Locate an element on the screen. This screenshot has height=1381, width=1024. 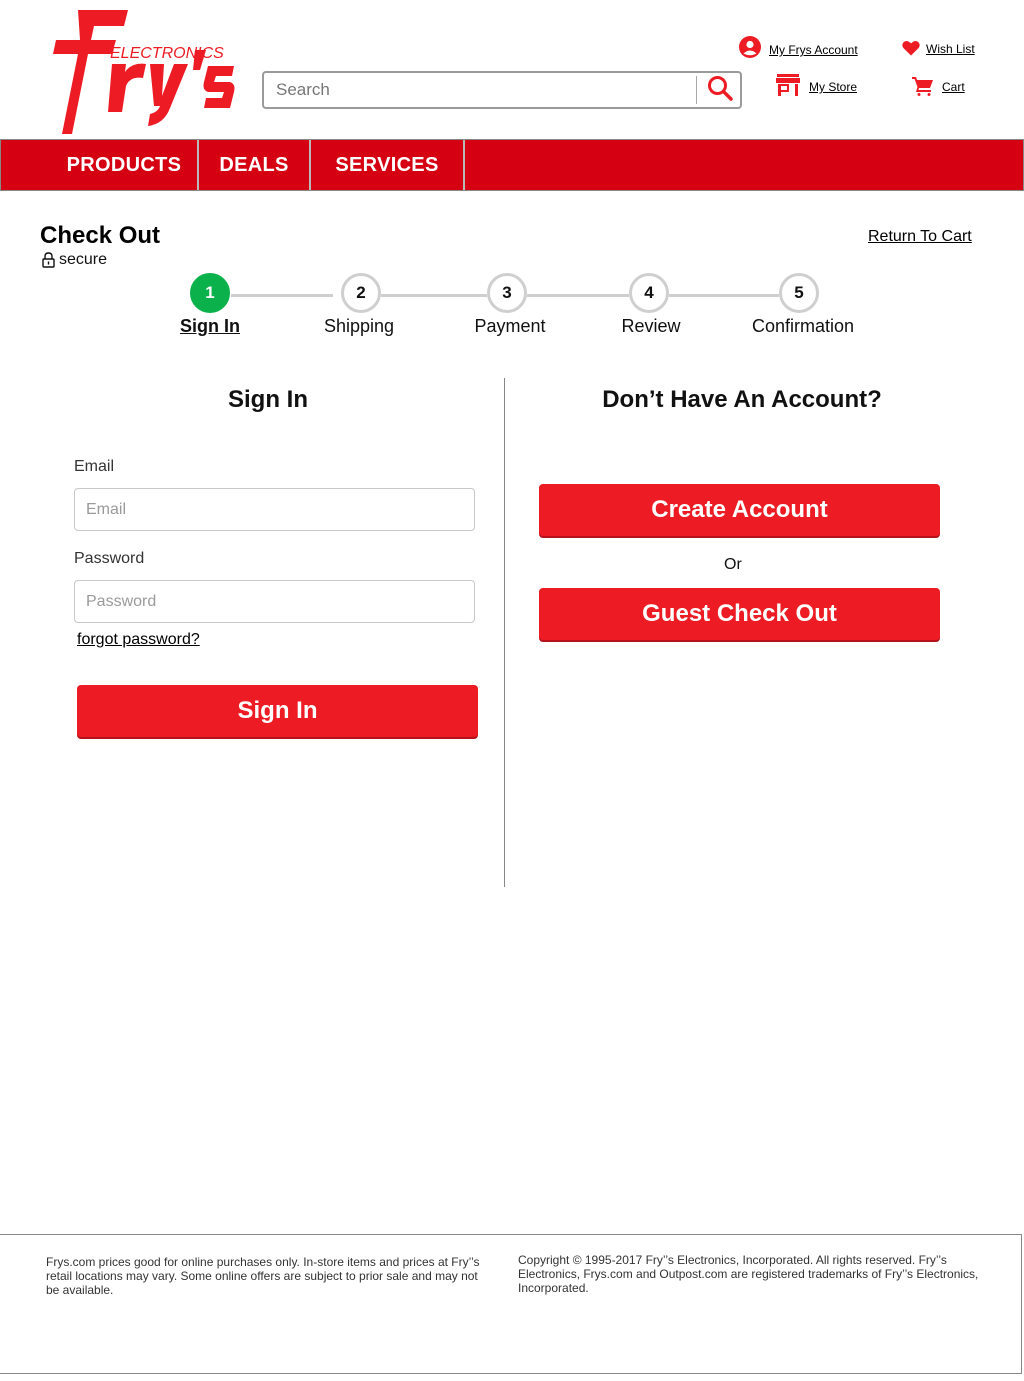
column-divider is located at coordinates (504, 632).